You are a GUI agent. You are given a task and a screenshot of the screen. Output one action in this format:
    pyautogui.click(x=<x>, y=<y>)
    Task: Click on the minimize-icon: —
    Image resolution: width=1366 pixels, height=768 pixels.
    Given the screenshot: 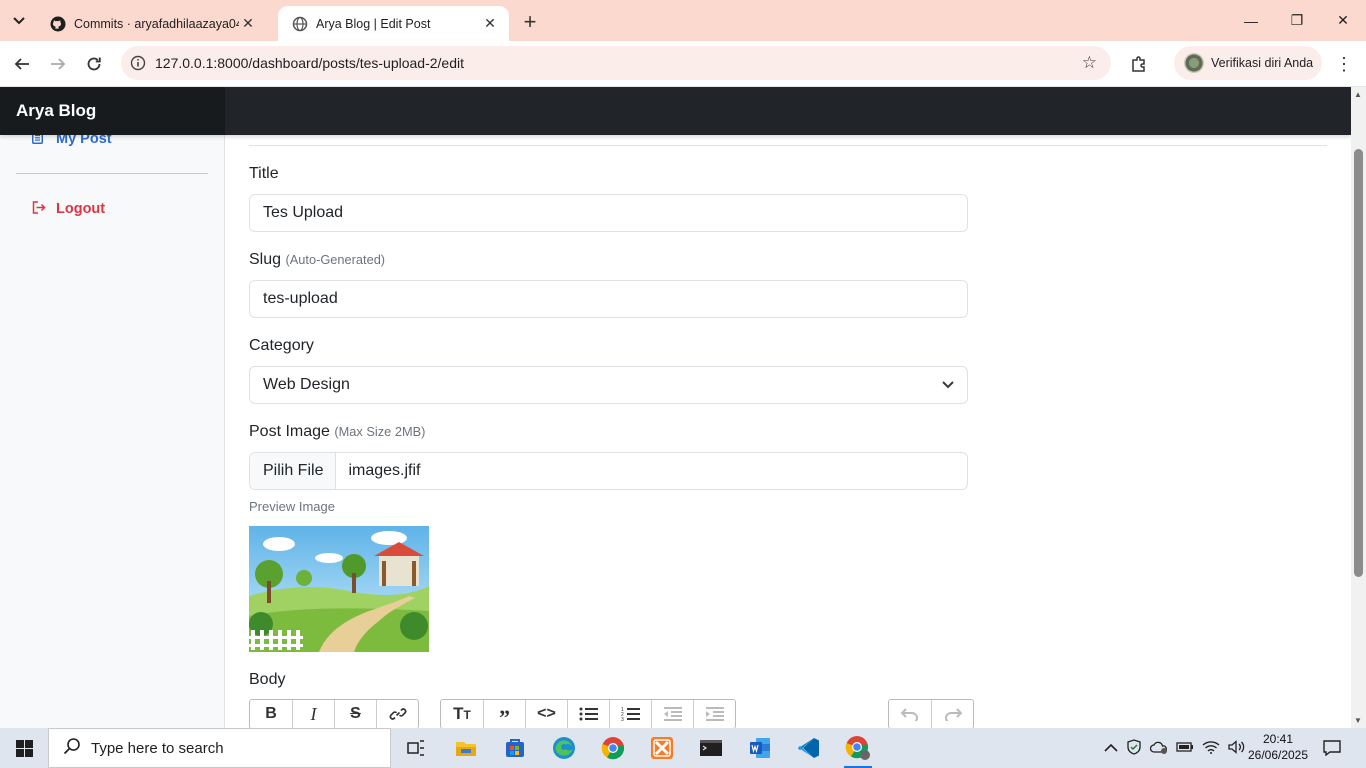 What is the action you would take?
    pyautogui.click(x=1251, y=20)
    